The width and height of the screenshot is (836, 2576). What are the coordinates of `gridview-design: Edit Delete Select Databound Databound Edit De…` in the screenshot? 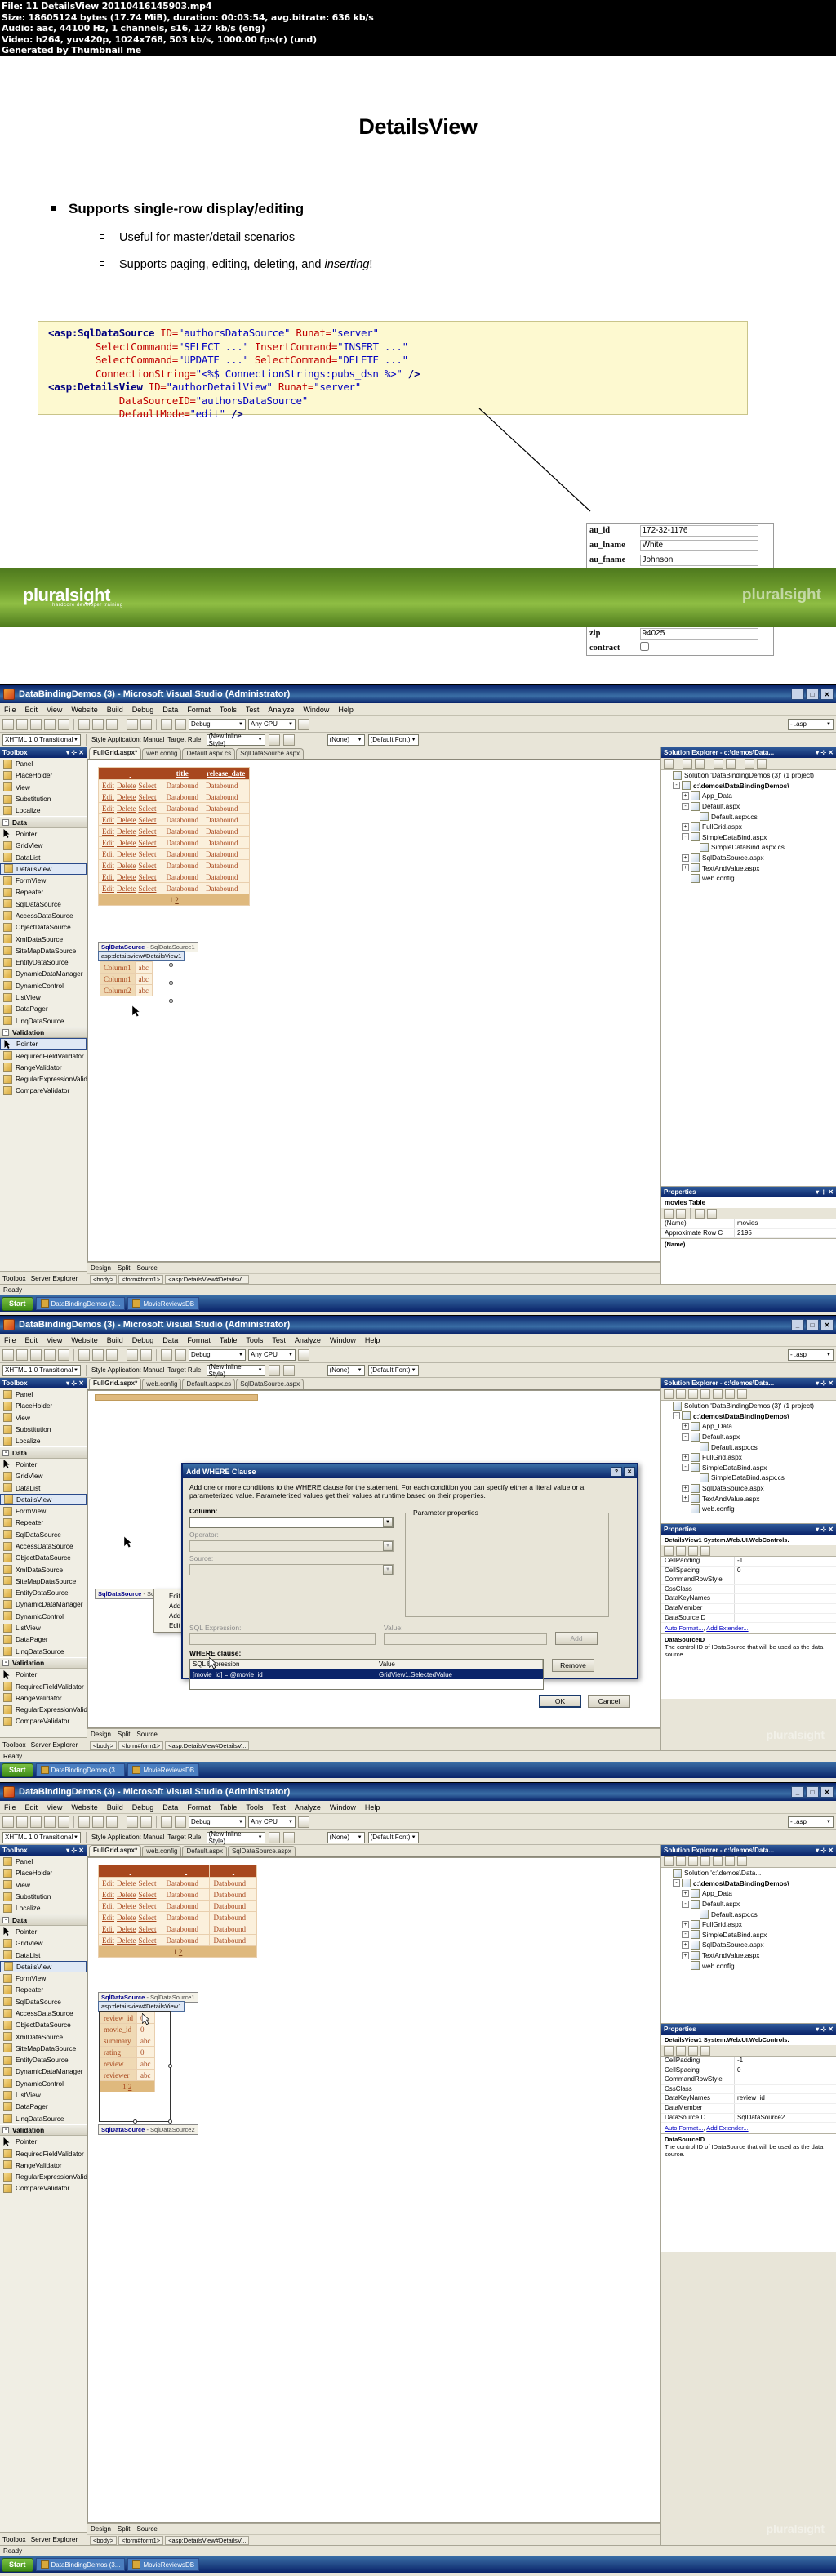 It's located at (177, 1911).